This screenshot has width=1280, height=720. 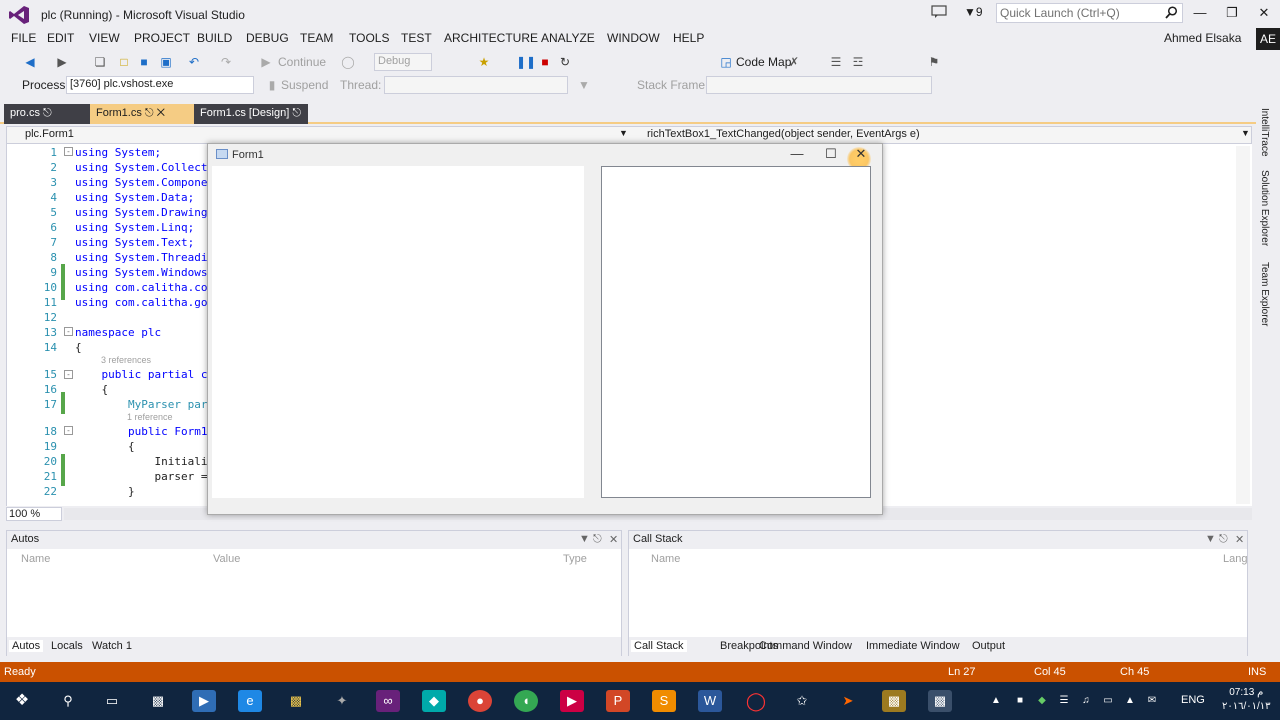 What do you see at coordinates (633, 38) in the screenshot?
I see `menu-window: WINDOW` at bounding box center [633, 38].